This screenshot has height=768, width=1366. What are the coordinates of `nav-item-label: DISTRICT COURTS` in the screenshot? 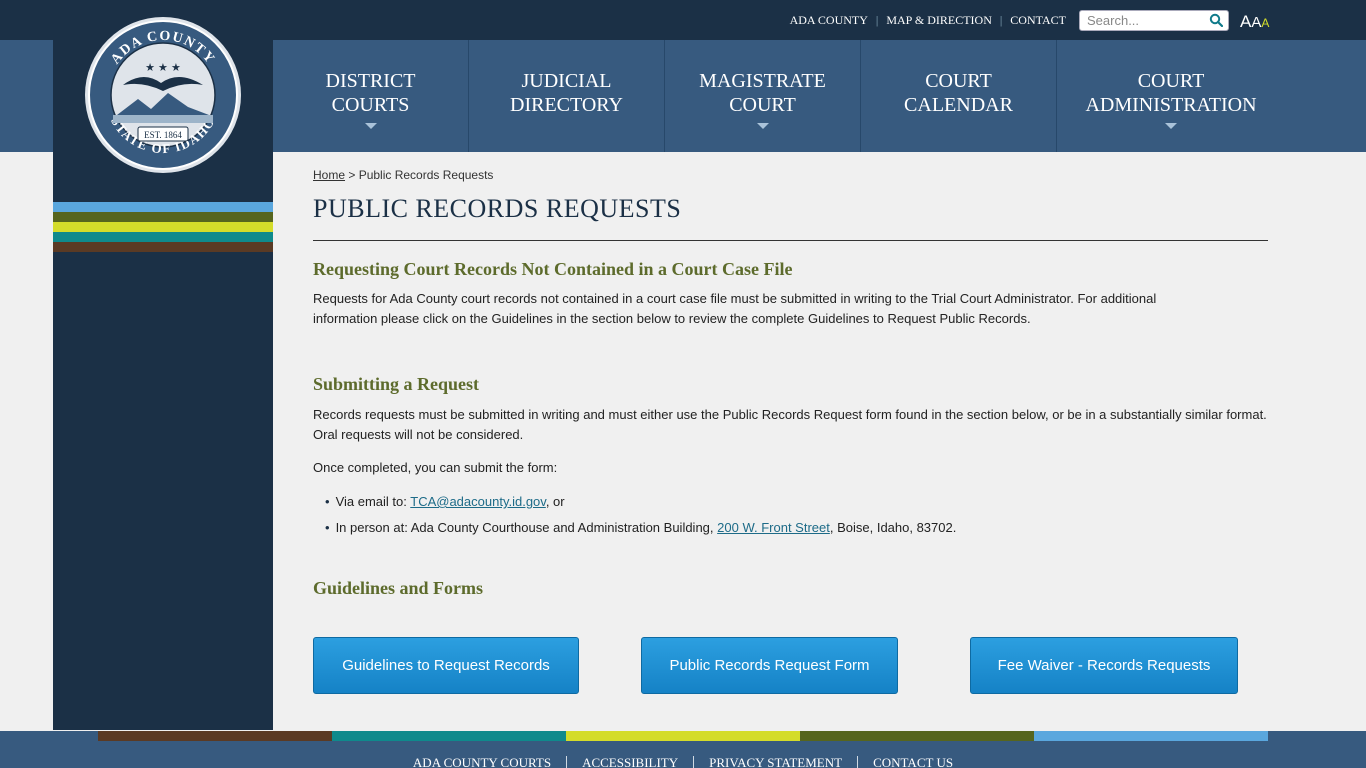 It's located at (370, 93).